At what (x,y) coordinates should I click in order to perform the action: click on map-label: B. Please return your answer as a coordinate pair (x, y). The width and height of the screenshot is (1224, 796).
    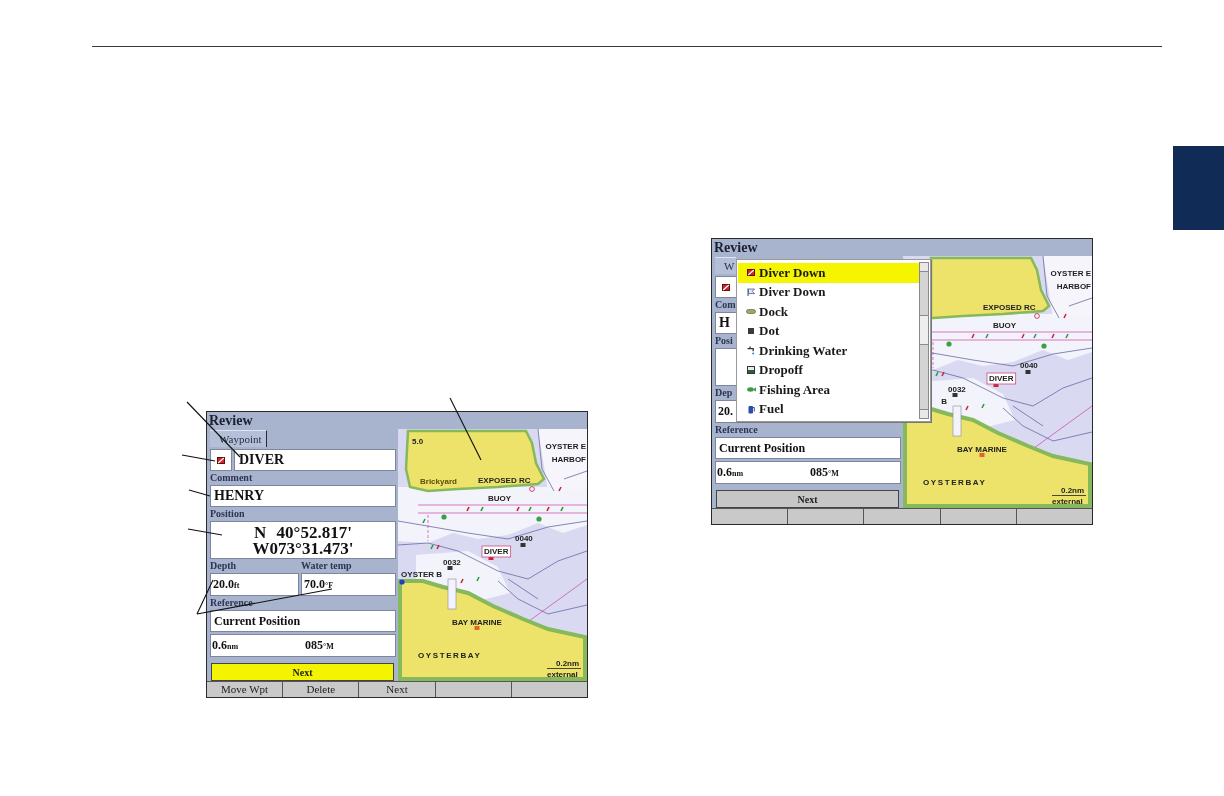
    Looking at the image, I should click on (944, 401).